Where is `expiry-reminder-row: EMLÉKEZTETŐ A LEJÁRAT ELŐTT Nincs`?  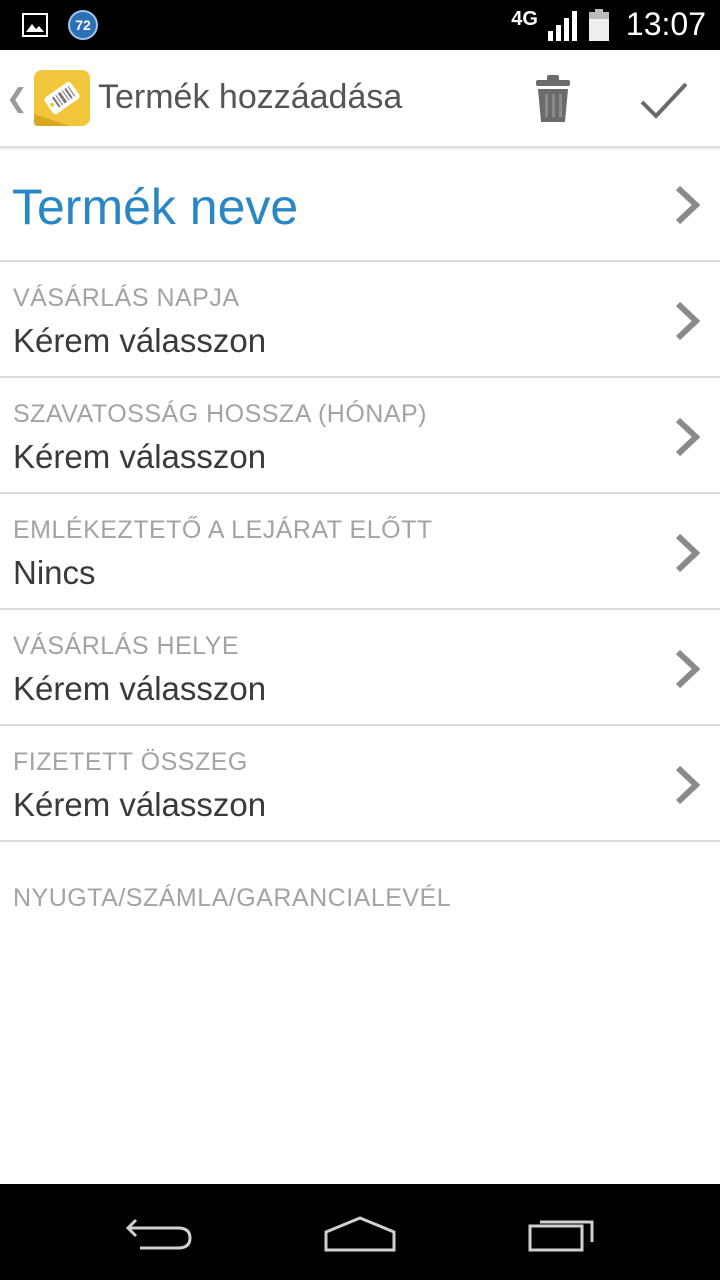
expiry-reminder-row: EMLÉKEZTETŐ A LEJÁRAT ELŐTT Nincs is located at coordinates (360, 552).